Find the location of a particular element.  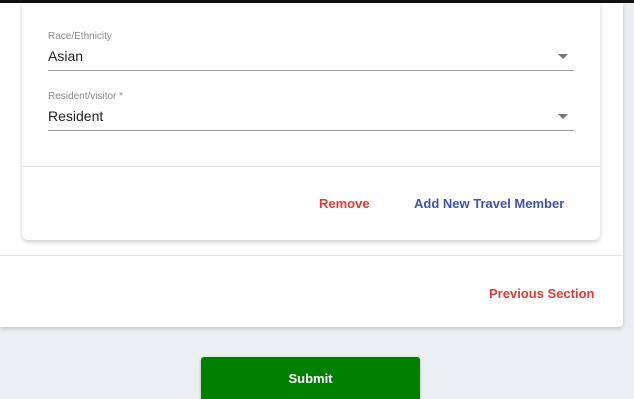

card-actions-divider is located at coordinates (311, 166).